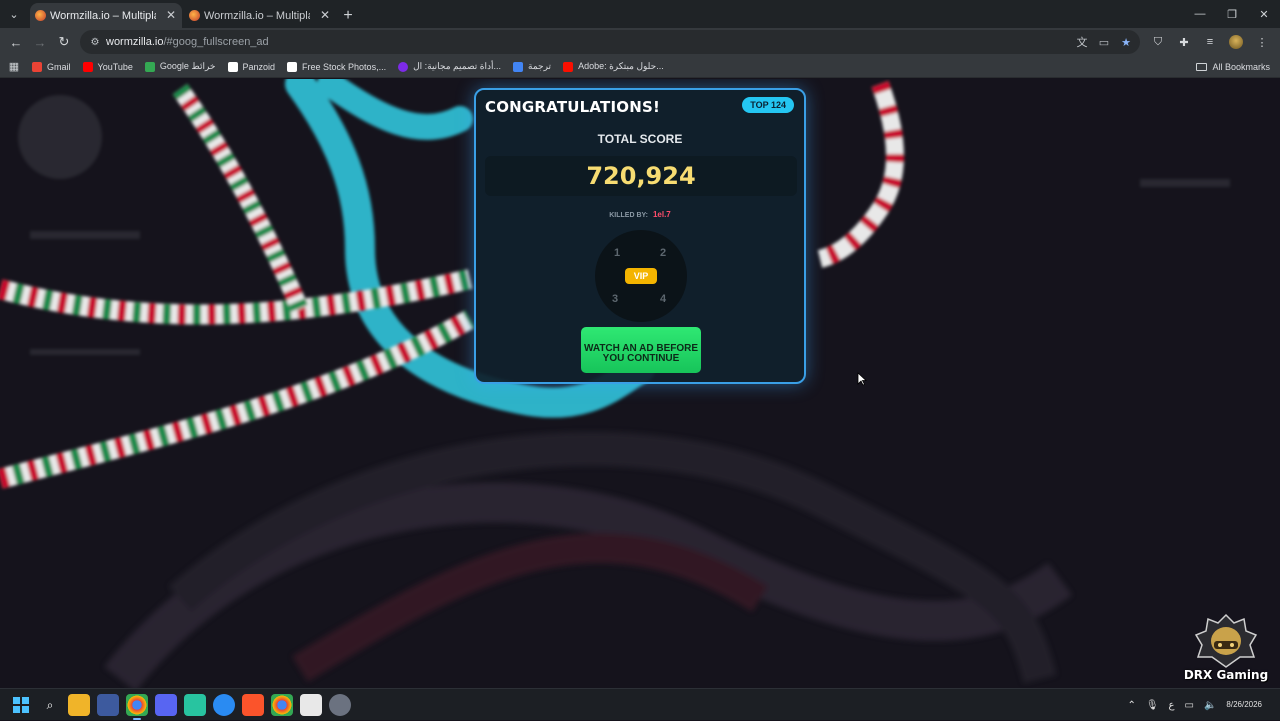 Image resolution: width=1280 pixels, height=721 pixels. Describe the element at coordinates (403, 66) in the screenshot. I see `canva-icon` at that location.